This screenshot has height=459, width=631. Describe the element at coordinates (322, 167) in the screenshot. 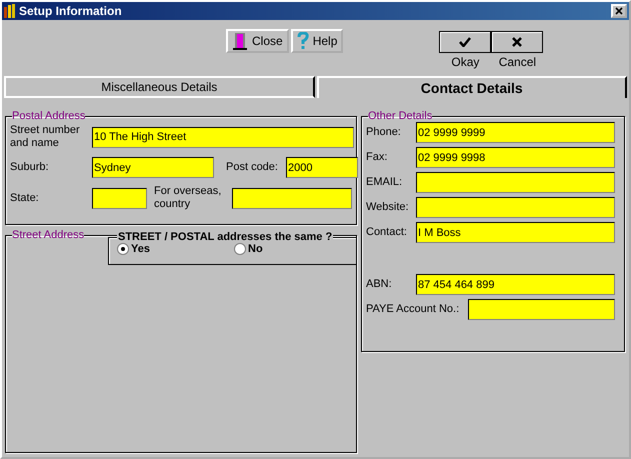

I see `post-code-field: 2000` at that location.